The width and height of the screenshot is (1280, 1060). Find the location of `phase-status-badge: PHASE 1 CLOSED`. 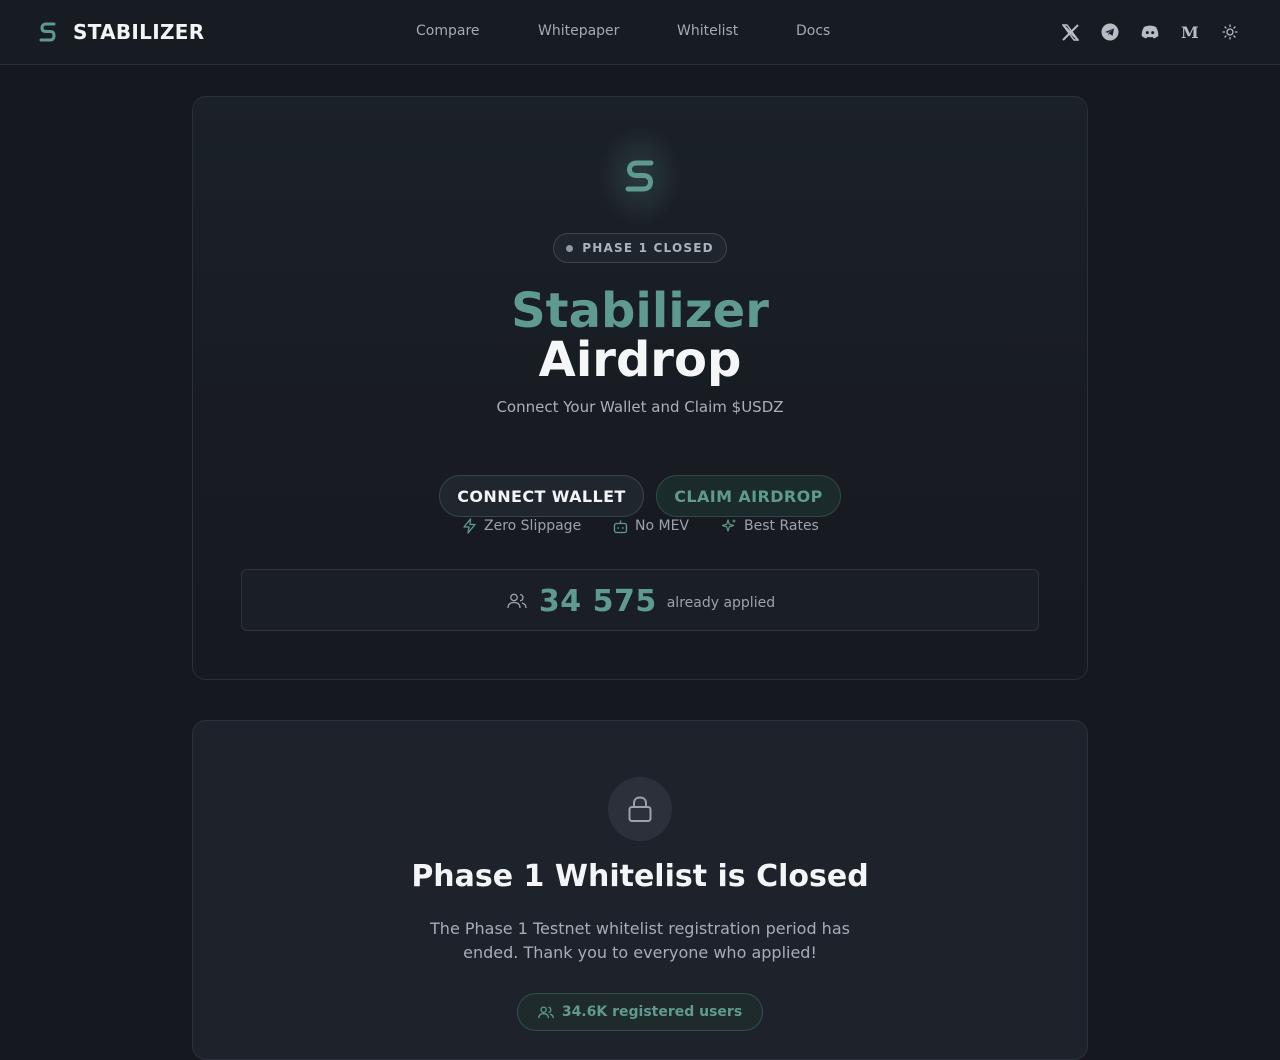

phase-status-badge: PHASE 1 CLOSED is located at coordinates (640, 248).